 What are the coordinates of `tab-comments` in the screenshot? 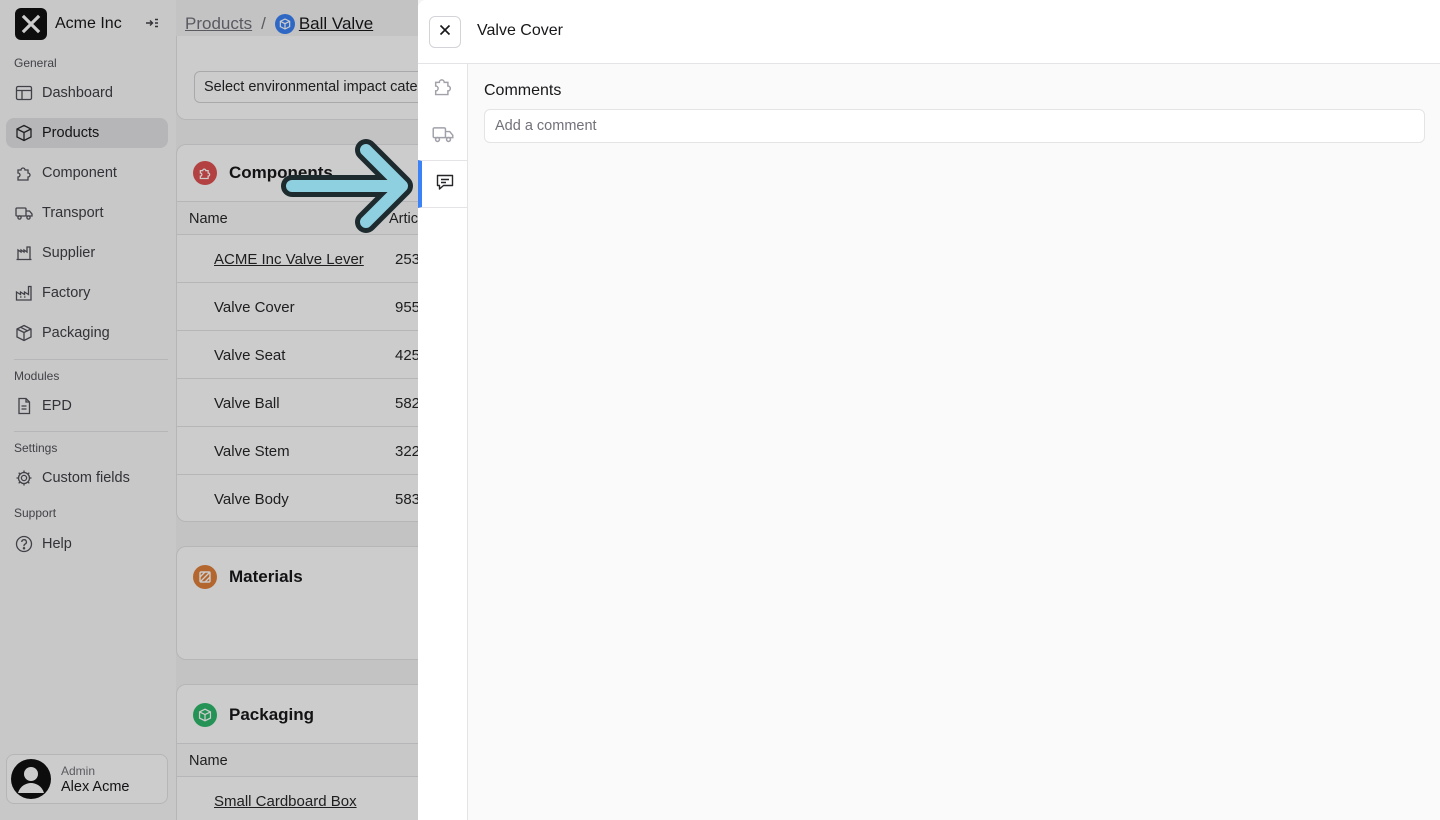 It's located at (442, 184).